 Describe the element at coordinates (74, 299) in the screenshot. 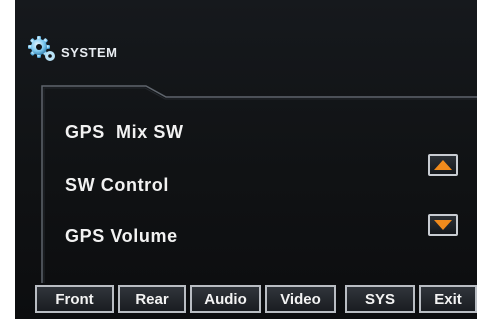

I see `tab-front: Front` at that location.